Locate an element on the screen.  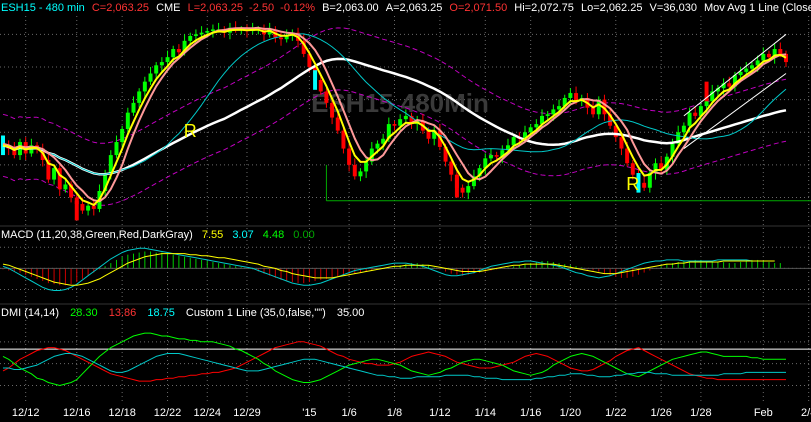
x-tick-label: 12/29 is located at coordinates (247, 413).